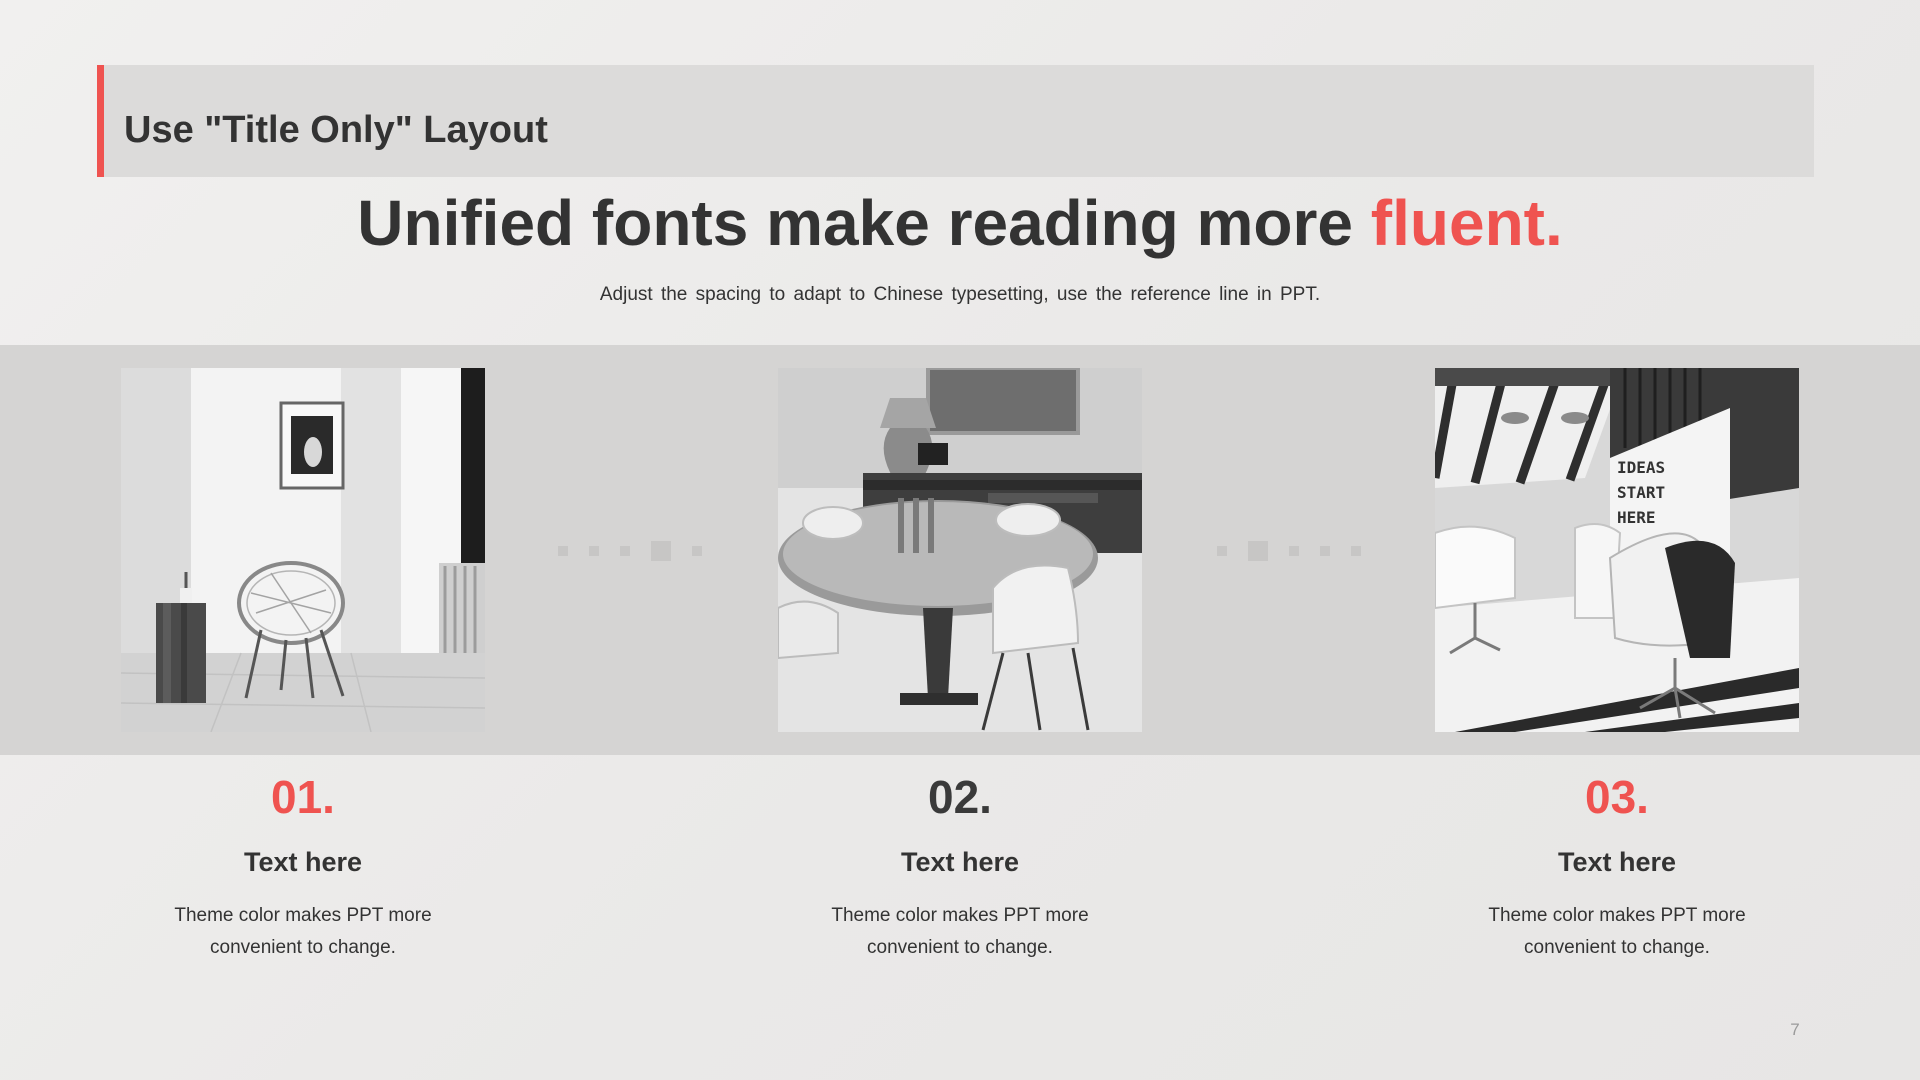 The image size is (1920, 1080). Describe the element at coordinates (303, 947) in the screenshot. I see `item-1-desc-line-2: convenient to change.` at that location.